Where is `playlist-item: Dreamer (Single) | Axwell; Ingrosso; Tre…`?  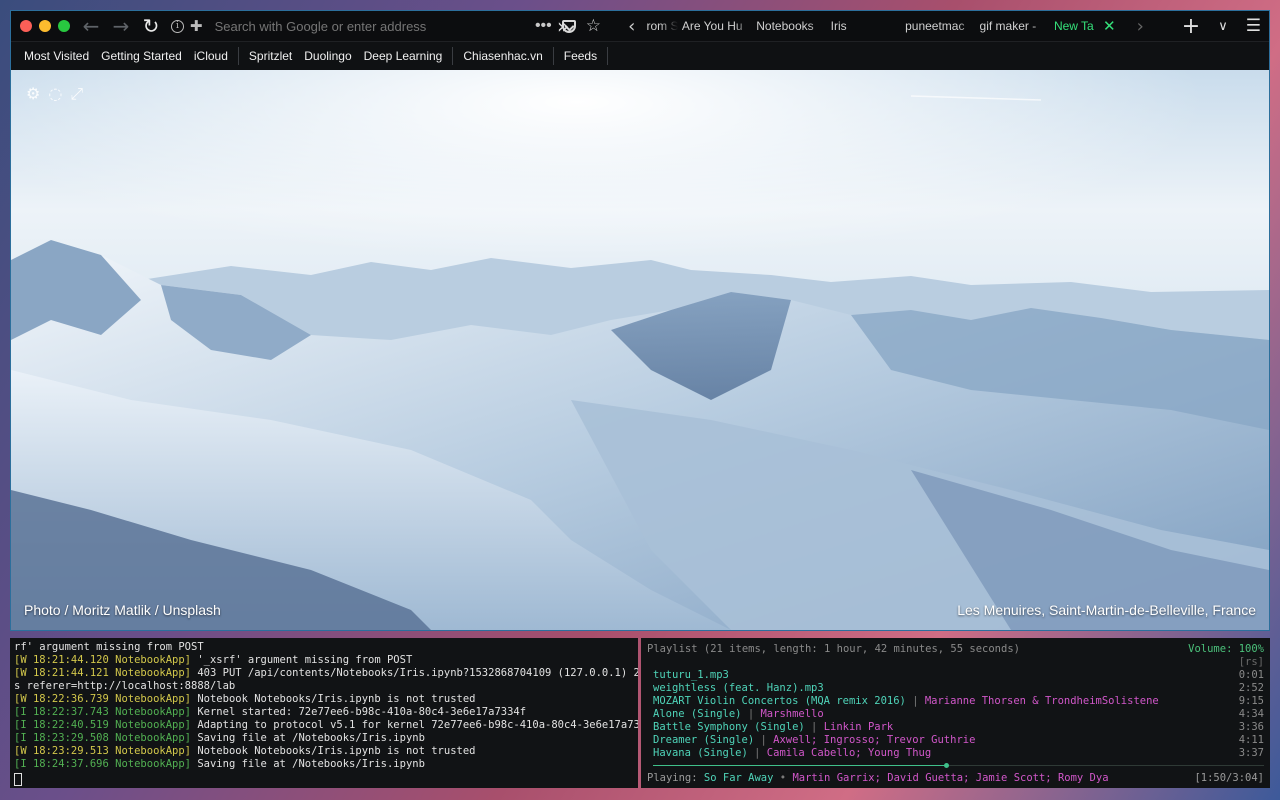 playlist-item: Dreamer (Single) | Axwell; Ingrosso; Tre… is located at coordinates (958, 740).